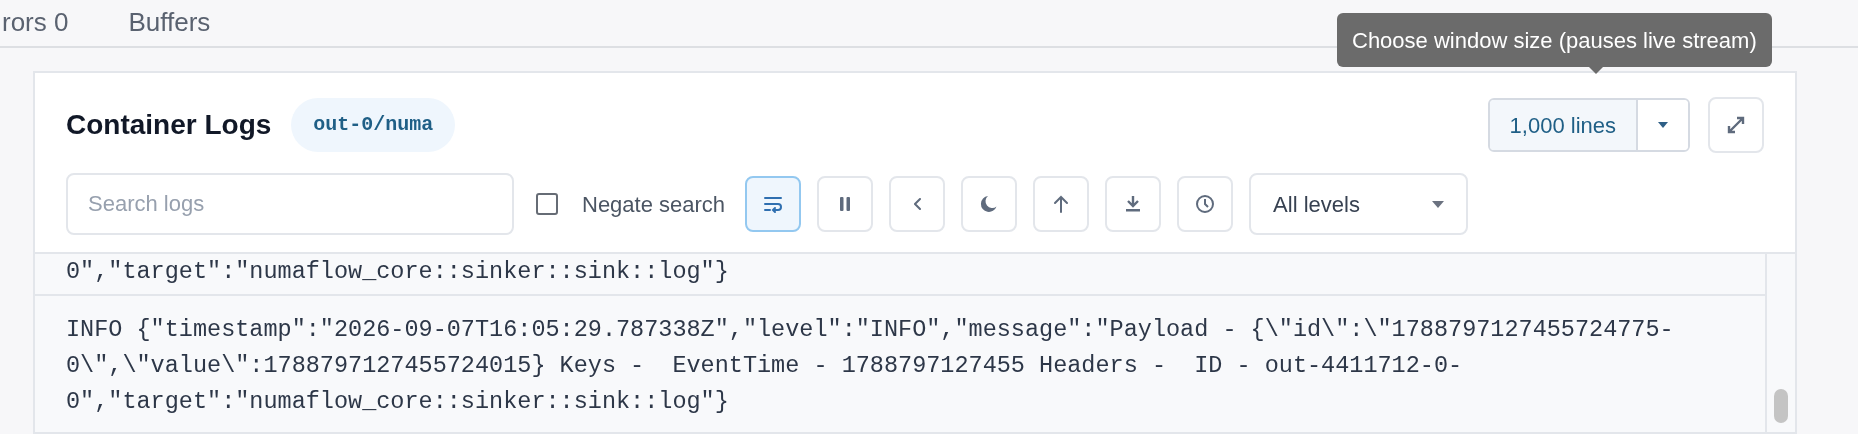  I want to click on container-badge: out-0/numa, so click(373, 125).